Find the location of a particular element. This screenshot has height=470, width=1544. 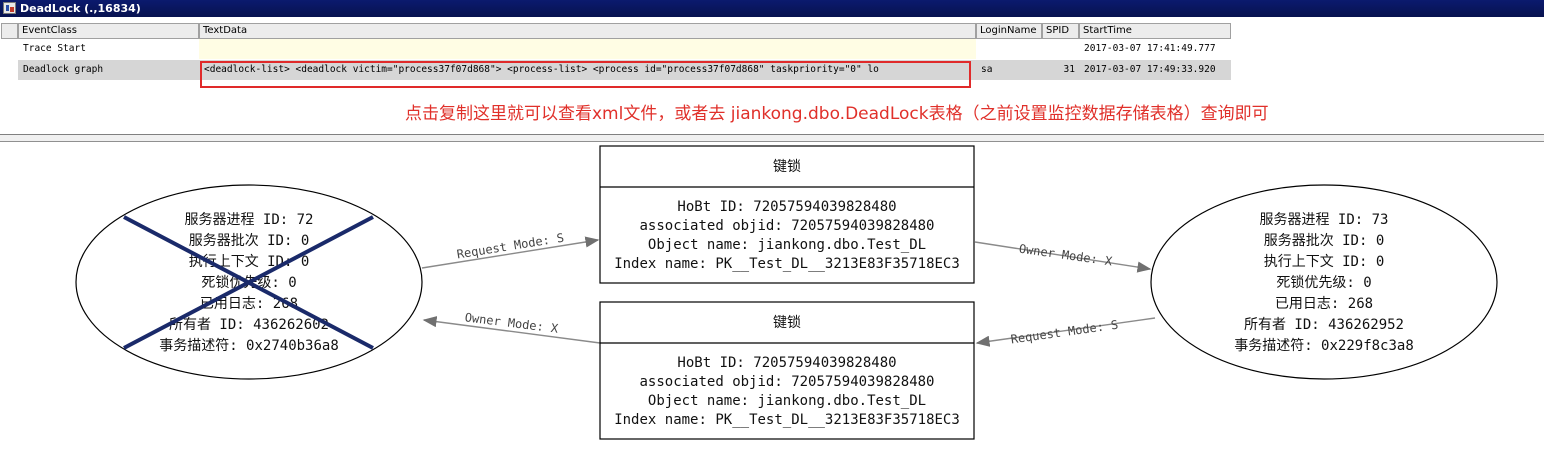

key-lock-top-title: 键锁 is located at coordinates (787, 167).